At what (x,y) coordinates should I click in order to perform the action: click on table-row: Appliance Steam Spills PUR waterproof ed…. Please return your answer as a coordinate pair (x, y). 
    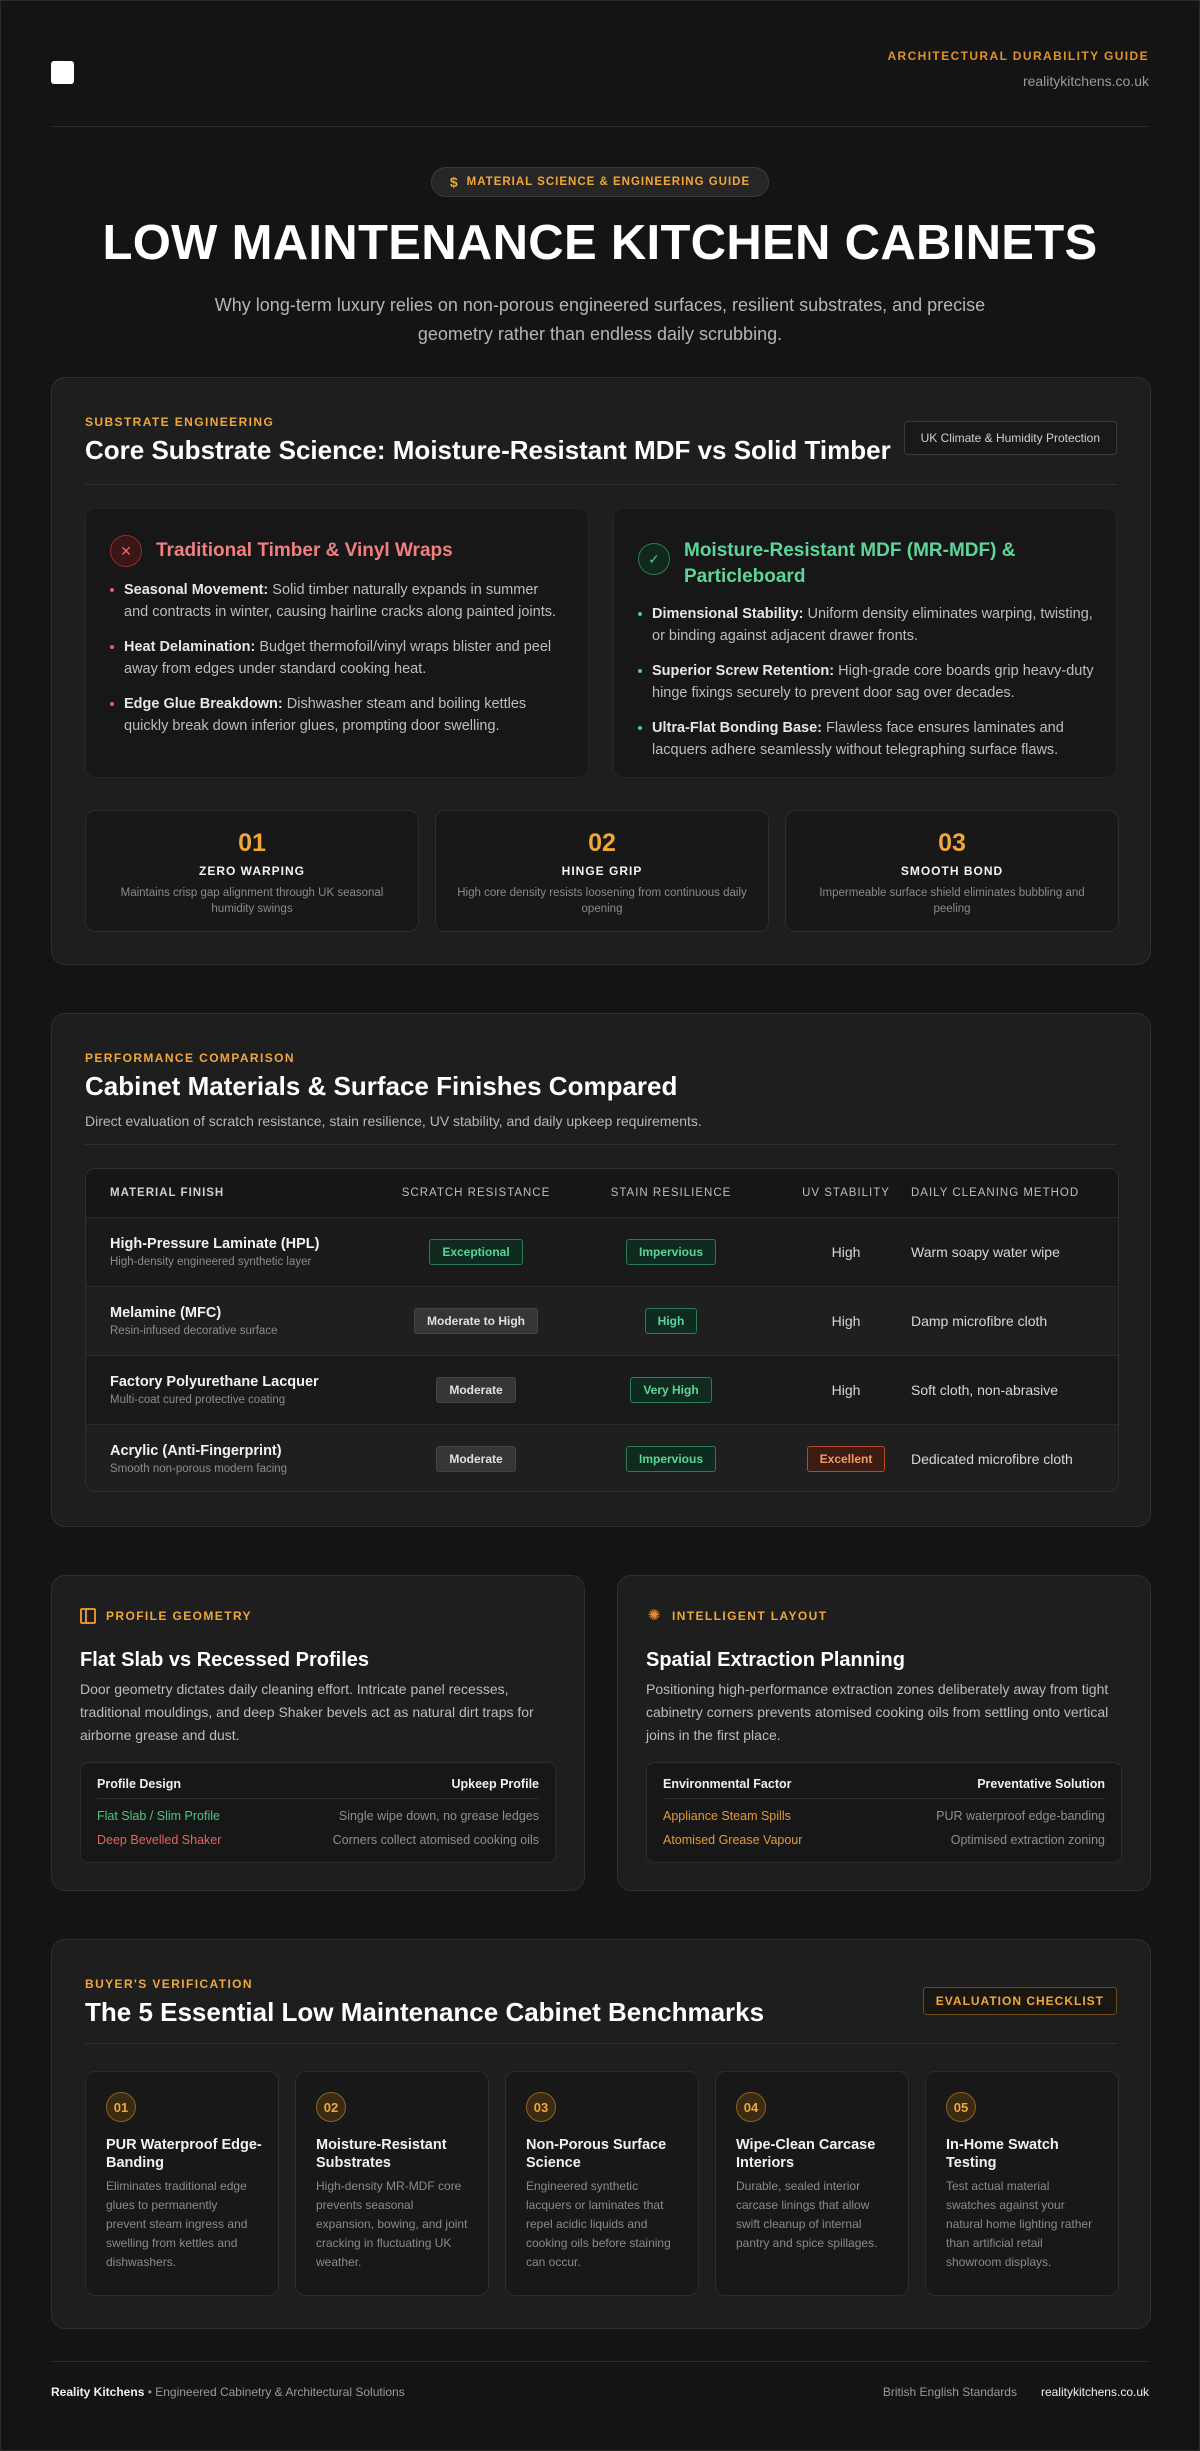
    Looking at the image, I should click on (884, 1819).